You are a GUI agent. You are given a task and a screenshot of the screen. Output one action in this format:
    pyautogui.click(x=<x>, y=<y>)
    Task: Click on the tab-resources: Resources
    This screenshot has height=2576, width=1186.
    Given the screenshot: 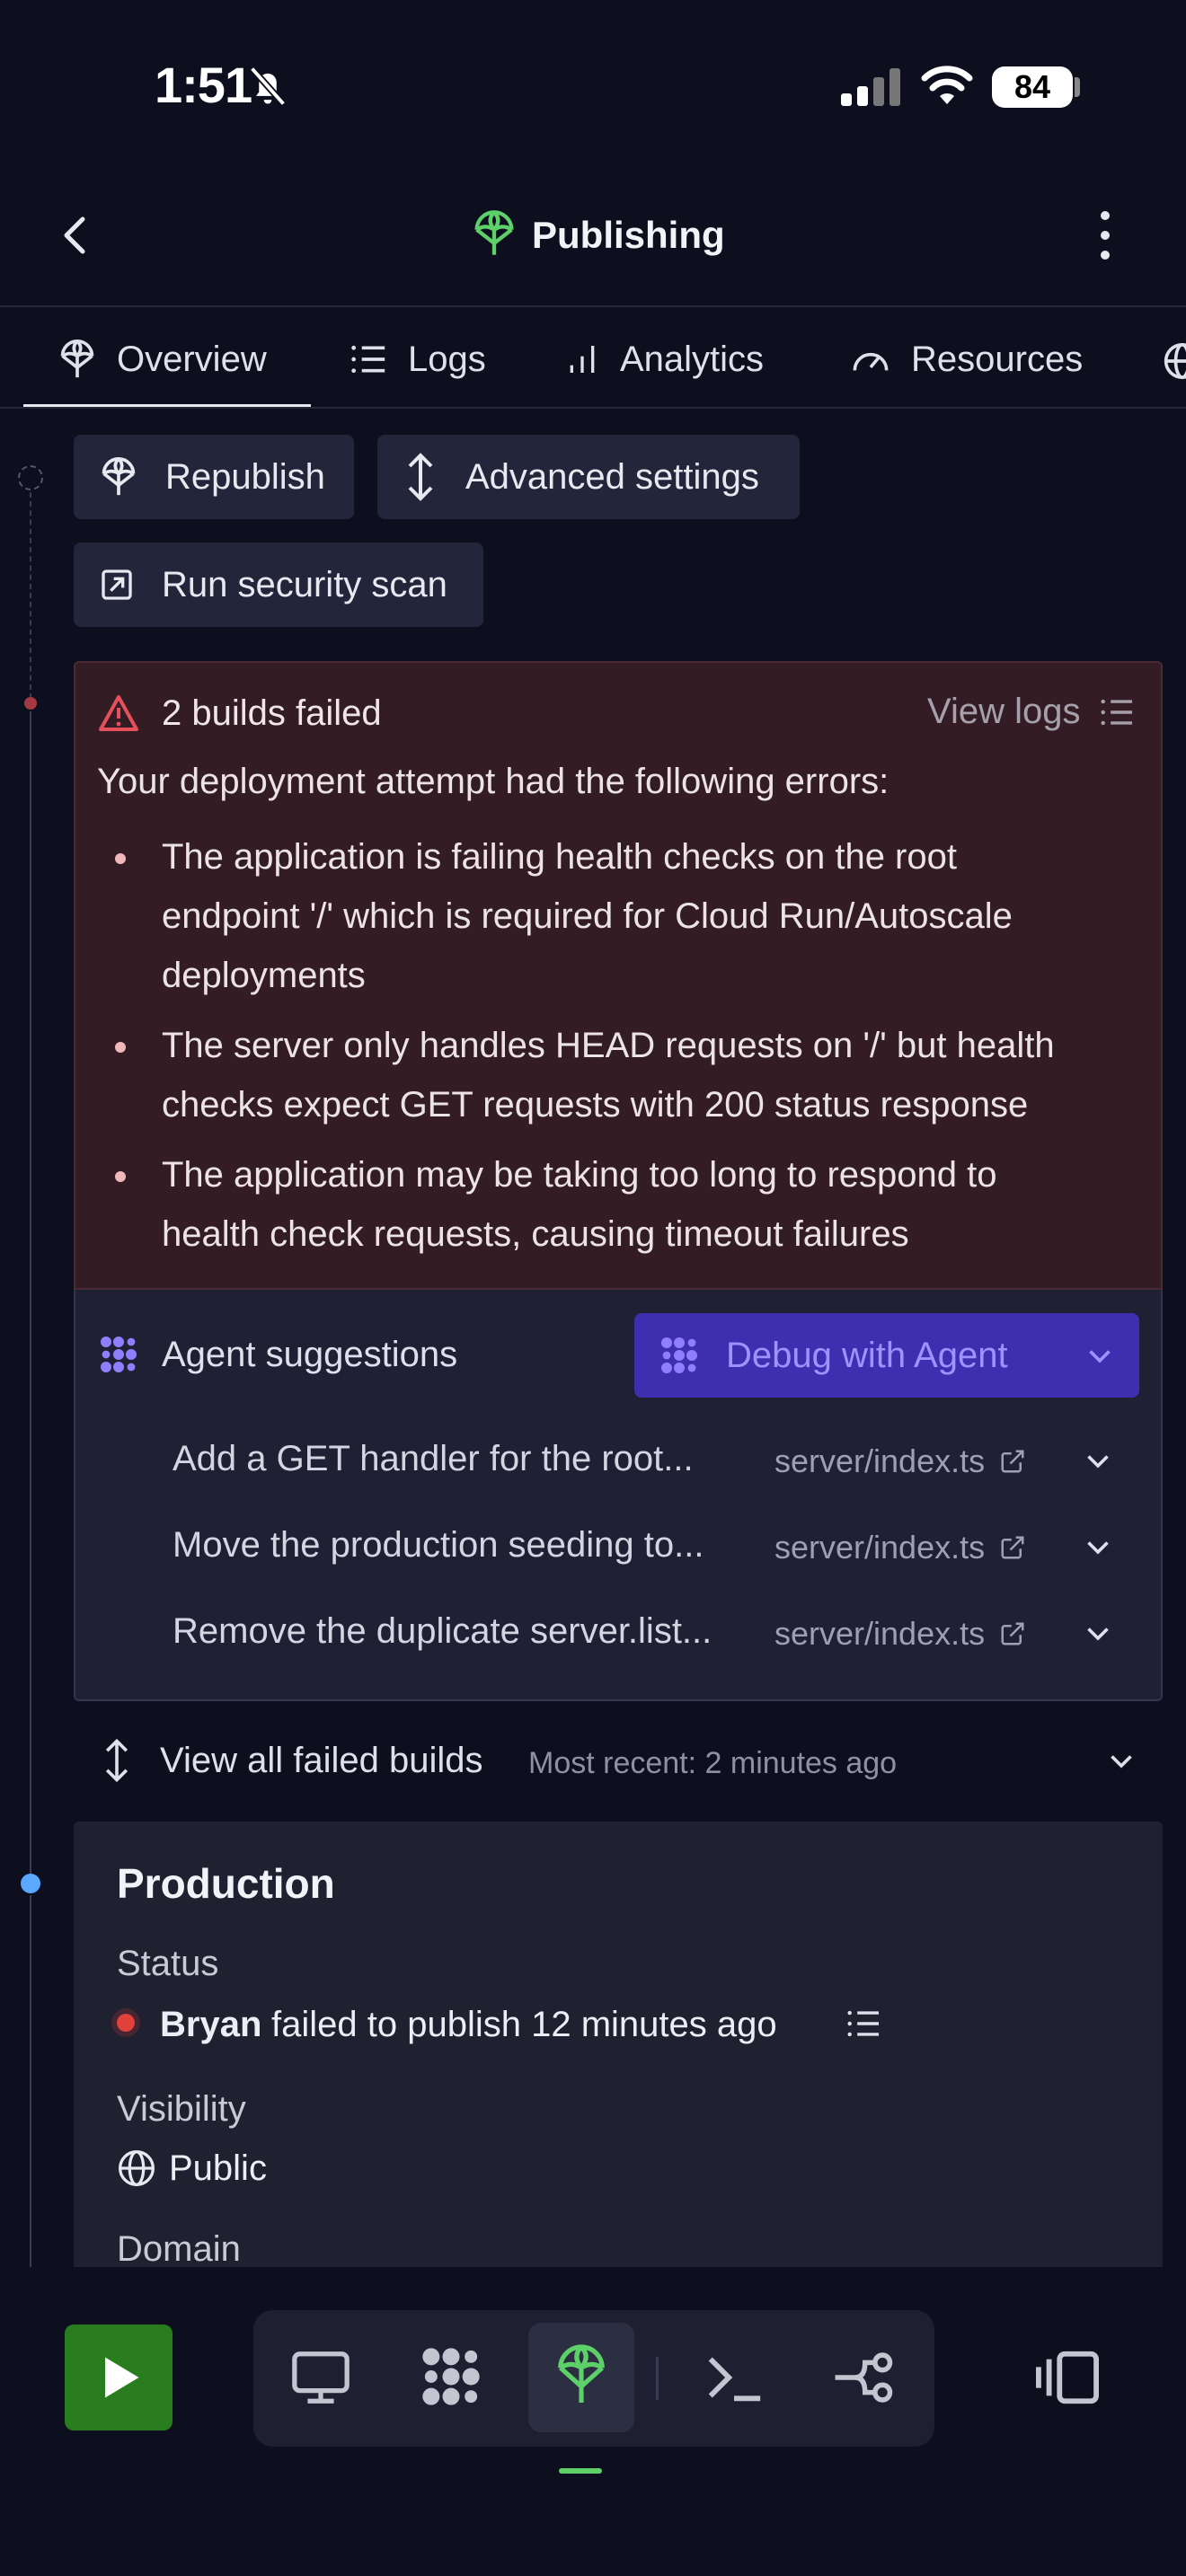 What is the action you would take?
    pyautogui.click(x=966, y=359)
    